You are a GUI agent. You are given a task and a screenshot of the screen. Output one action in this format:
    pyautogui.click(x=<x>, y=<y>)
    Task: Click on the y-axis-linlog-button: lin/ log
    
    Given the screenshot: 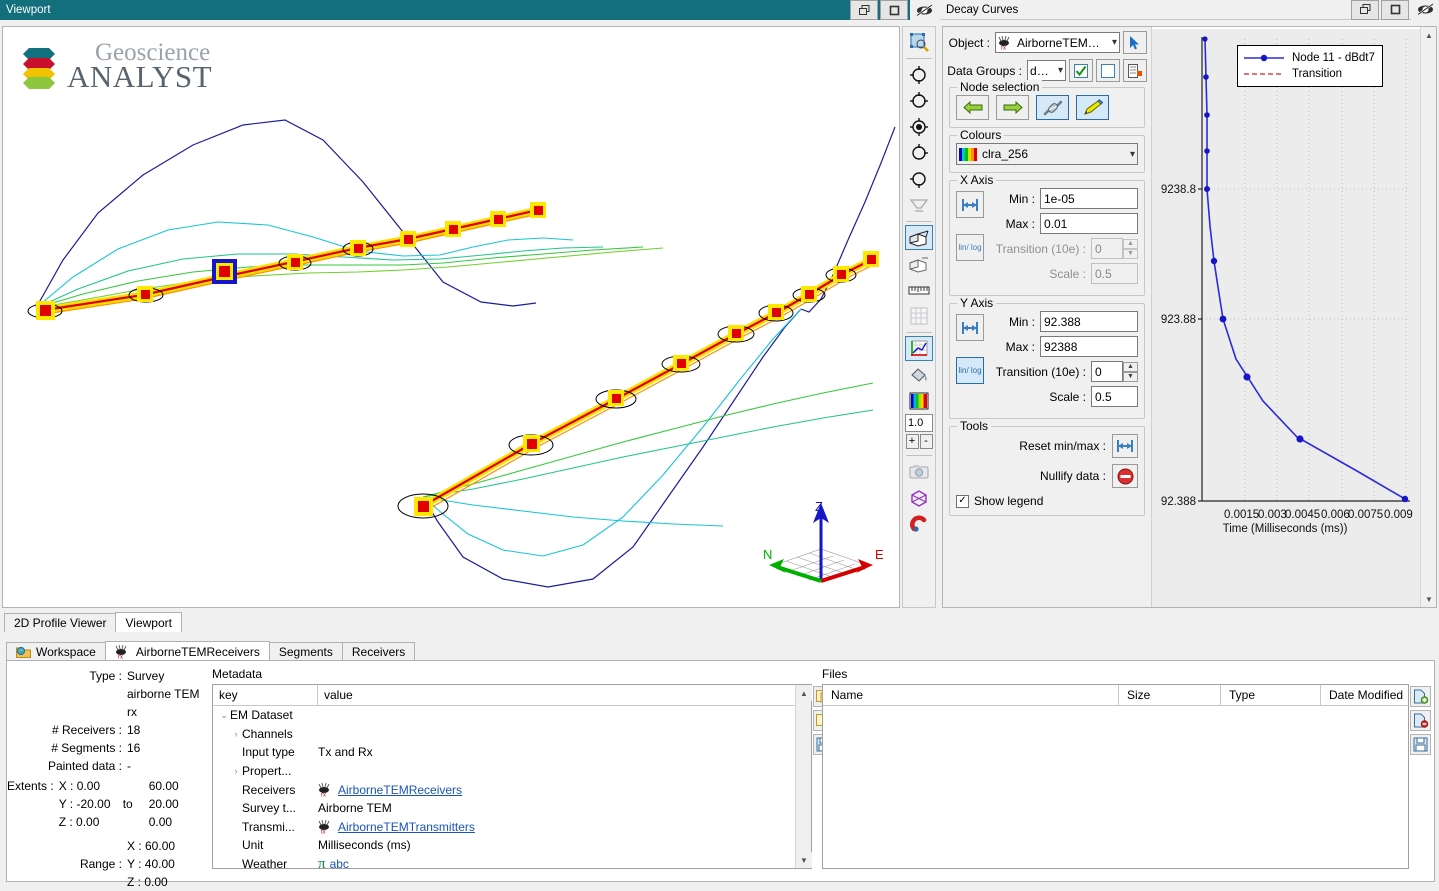 What is the action you would take?
    pyautogui.click(x=970, y=370)
    